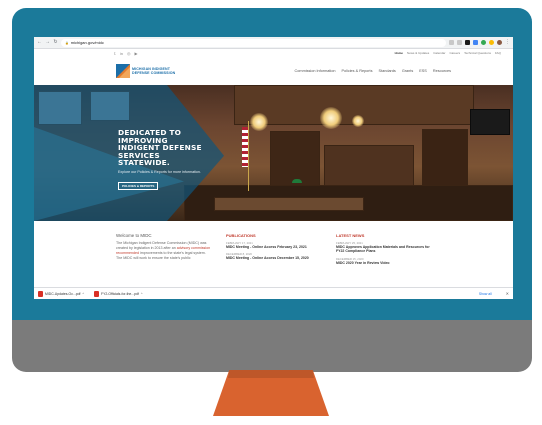 The width and height of the screenshot is (542, 425). Describe the element at coordinates (47, 42) in the screenshot. I see `forward-icon: →` at that location.